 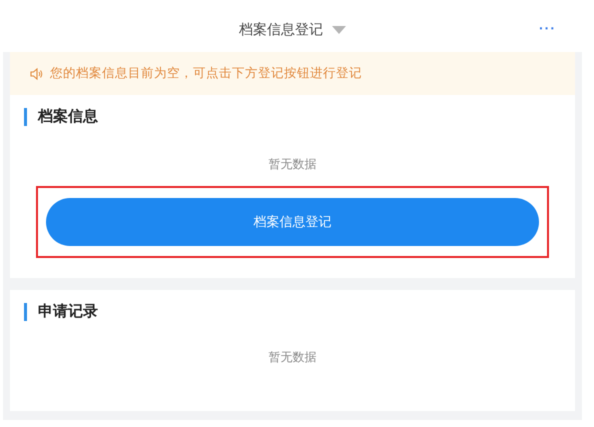 I want to click on section-title: 申请记录, so click(x=68, y=311).